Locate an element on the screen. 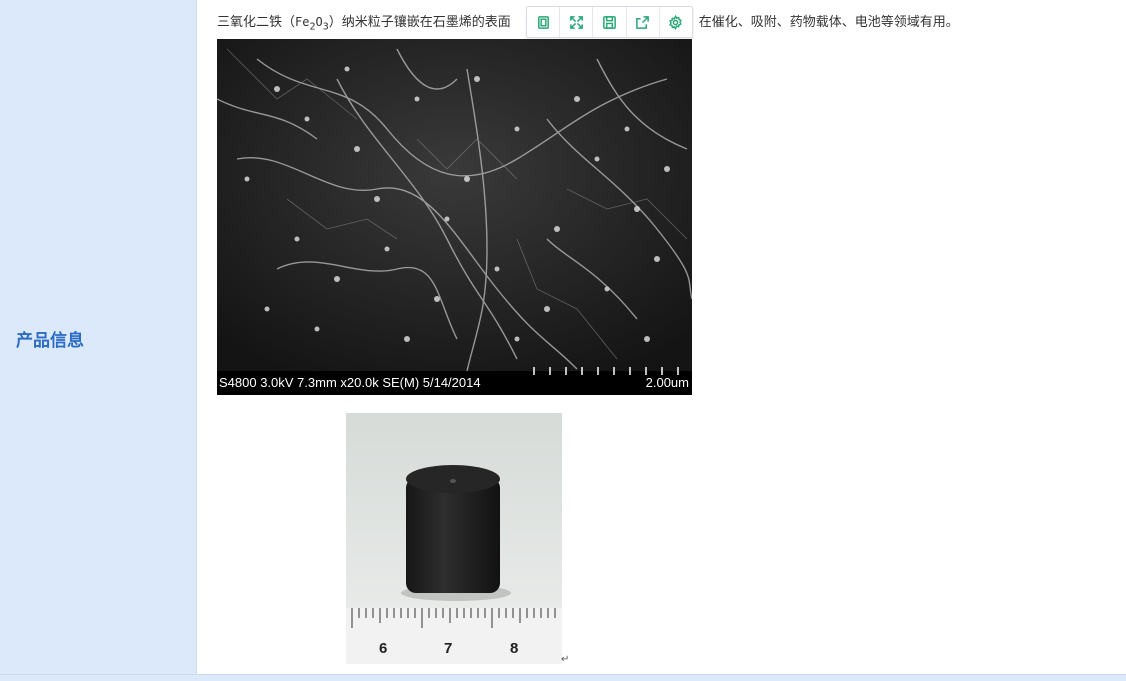 The height and width of the screenshot is (681, 1126). return-mark-icon: ↵ is located at coordinates (565, 659).